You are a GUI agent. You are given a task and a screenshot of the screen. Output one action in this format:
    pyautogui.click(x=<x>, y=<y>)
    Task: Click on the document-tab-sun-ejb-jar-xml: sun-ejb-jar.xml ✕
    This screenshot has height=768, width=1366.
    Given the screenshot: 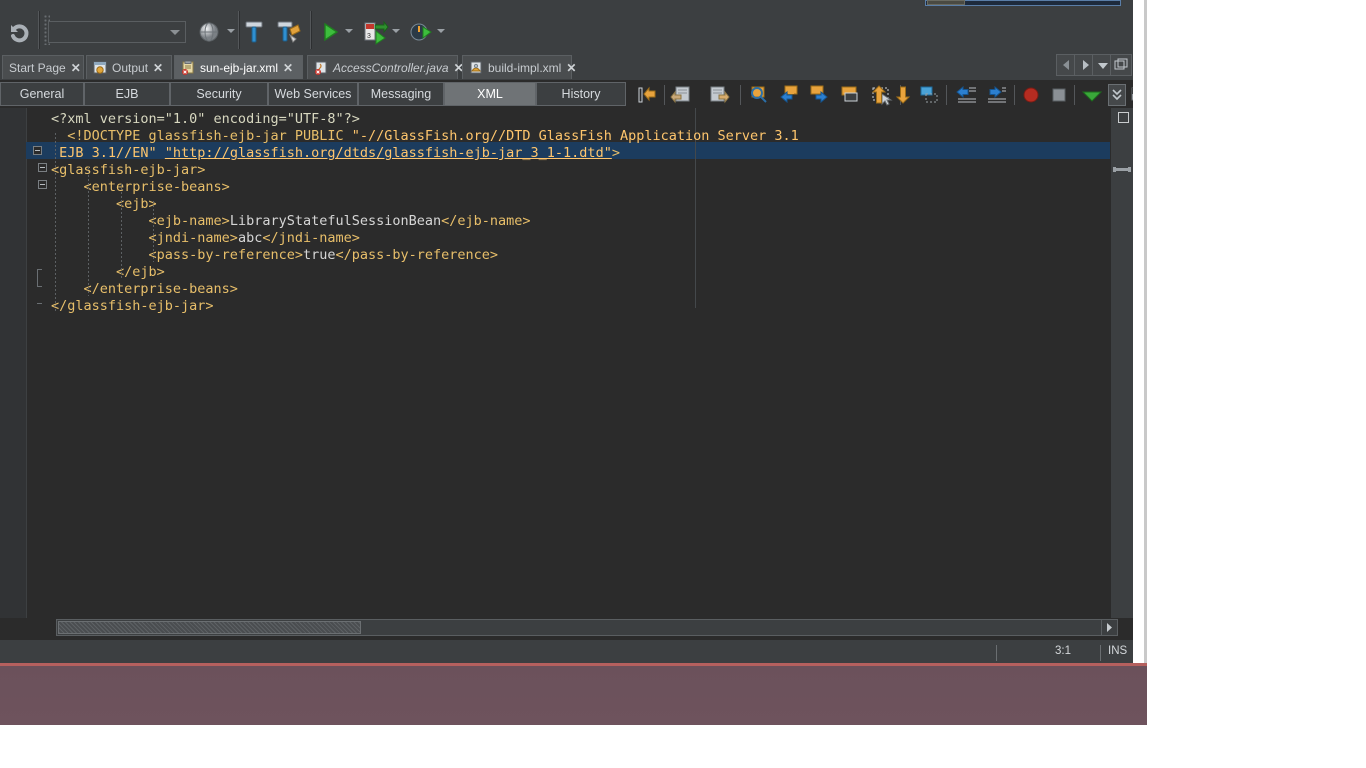 What is the action you would take?
    pyautogui.click(x=238, y=67)
    